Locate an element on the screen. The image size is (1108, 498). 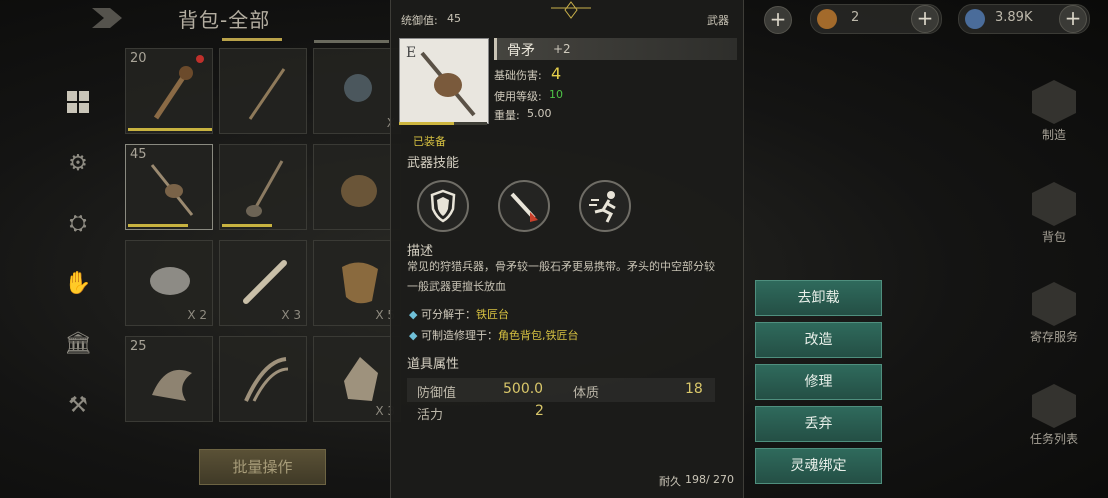
inventory-slot: 25 is located at coordinates (169, 379).